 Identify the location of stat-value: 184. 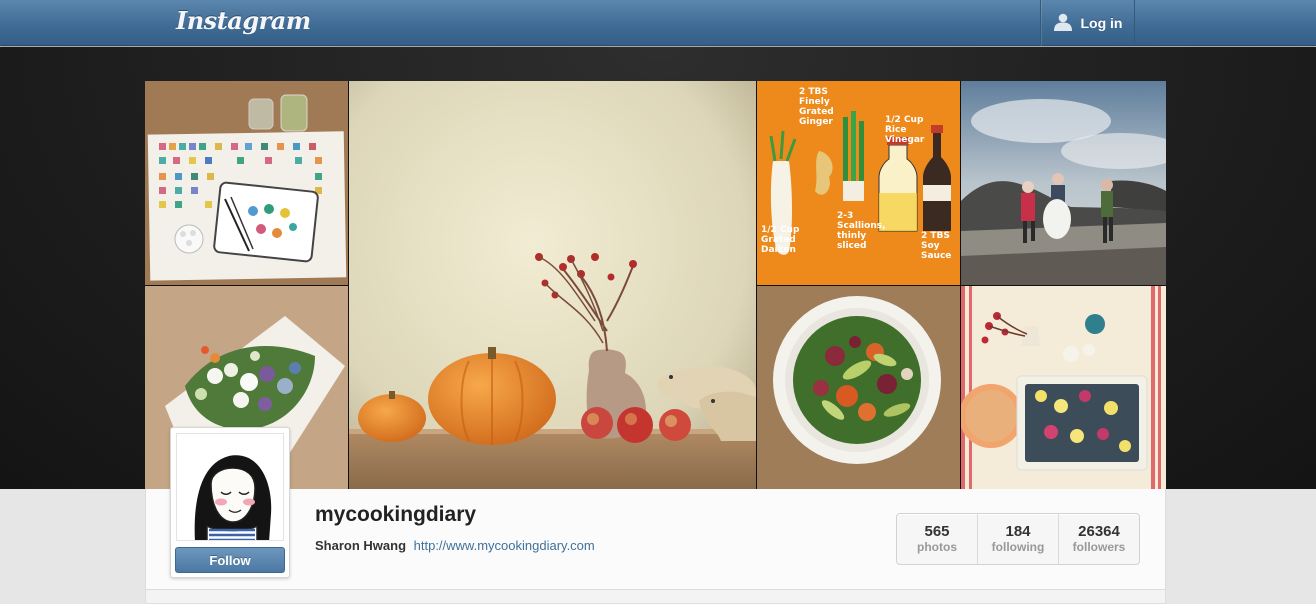
(1018, 531).